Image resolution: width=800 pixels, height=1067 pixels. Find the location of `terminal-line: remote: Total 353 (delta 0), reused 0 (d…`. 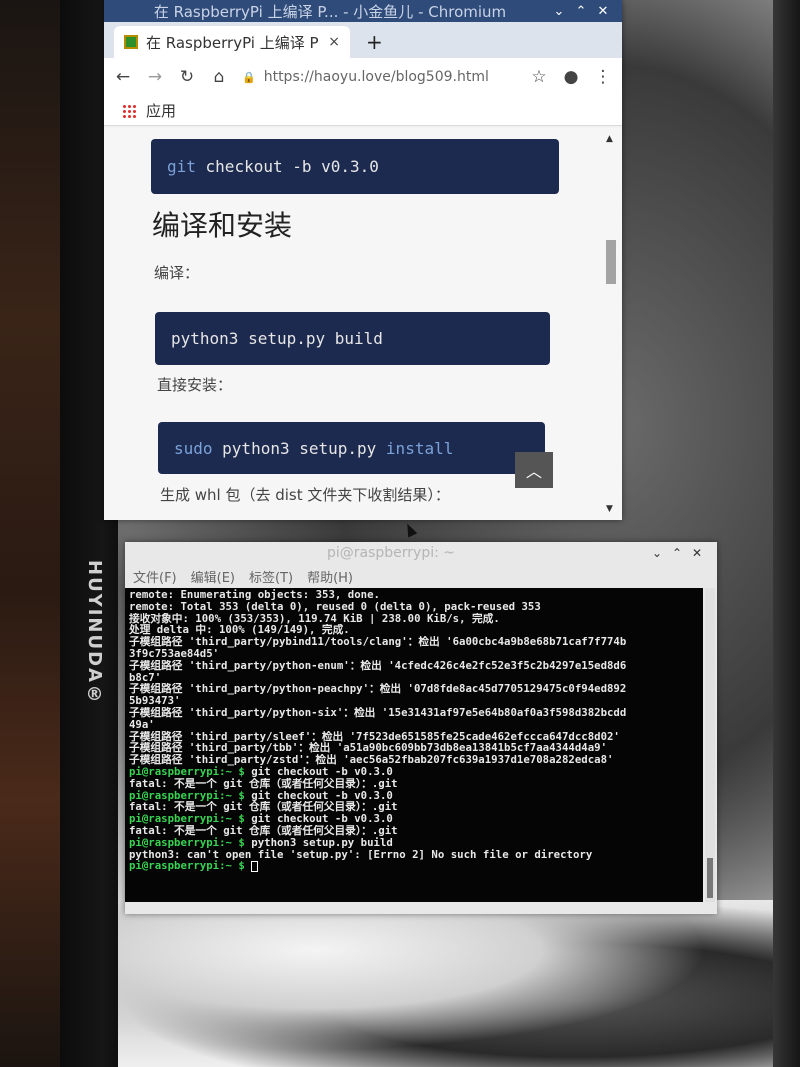

terminal-line: remote: Total 353 (delta 0), reused 0 (d… is located at coordinates (414, 607).